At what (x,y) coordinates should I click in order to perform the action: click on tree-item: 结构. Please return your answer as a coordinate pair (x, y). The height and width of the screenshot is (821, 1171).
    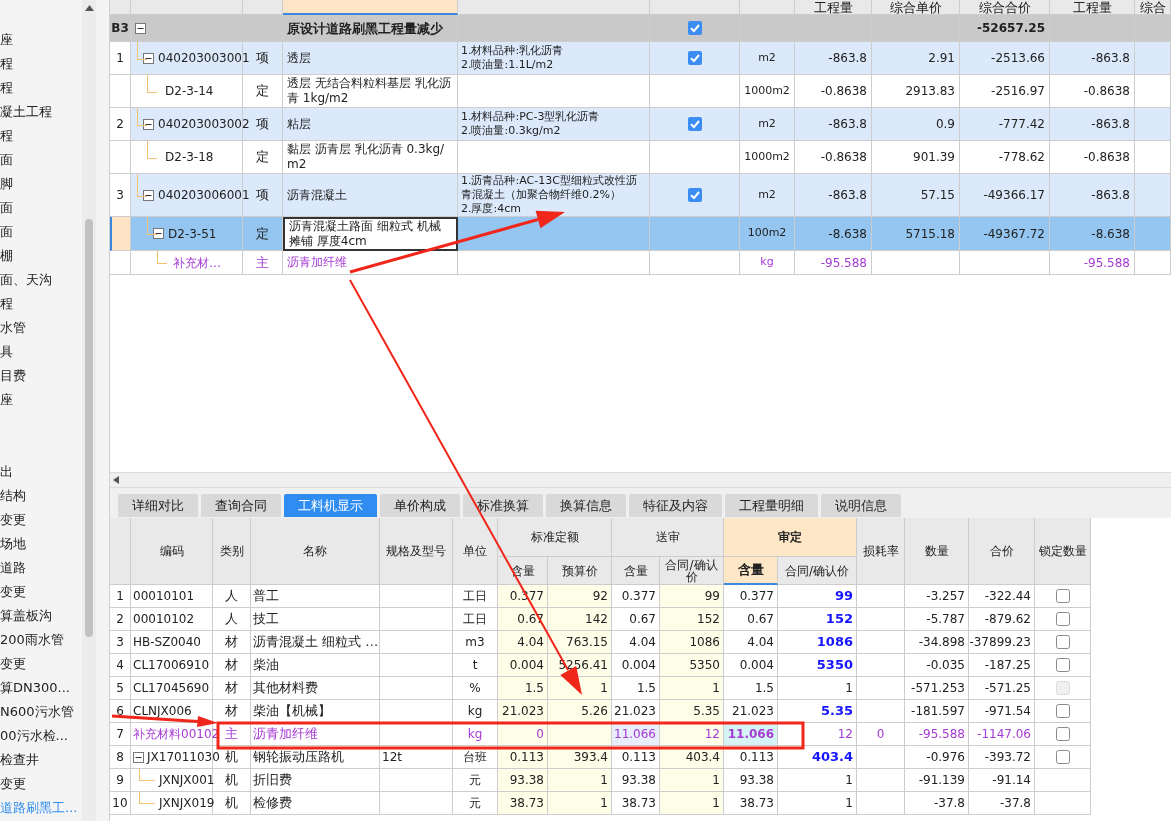
    Looking at the image, I should click on (40, 496).